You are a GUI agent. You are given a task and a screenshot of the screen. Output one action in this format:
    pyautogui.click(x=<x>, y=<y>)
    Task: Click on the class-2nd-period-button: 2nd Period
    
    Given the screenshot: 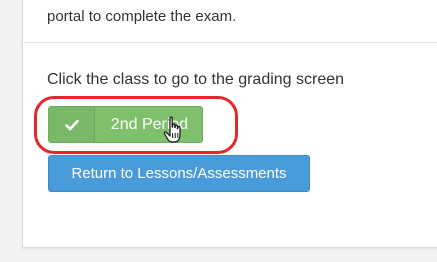 What is the action you would take?
    pyautogui.click(x=125, y=124)
    